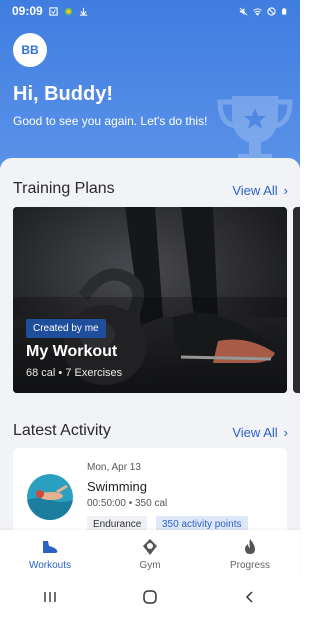 Image resolution: width=320 pixels, height=617 pixels. I want to click on recents-icon, so click(50, 596).